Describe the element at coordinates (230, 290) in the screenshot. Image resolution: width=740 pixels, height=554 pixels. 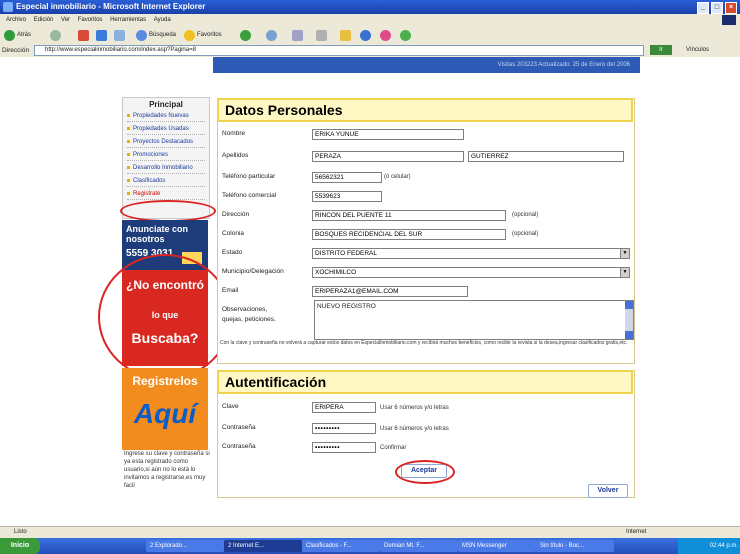
I see `email-label: Email` at that location.